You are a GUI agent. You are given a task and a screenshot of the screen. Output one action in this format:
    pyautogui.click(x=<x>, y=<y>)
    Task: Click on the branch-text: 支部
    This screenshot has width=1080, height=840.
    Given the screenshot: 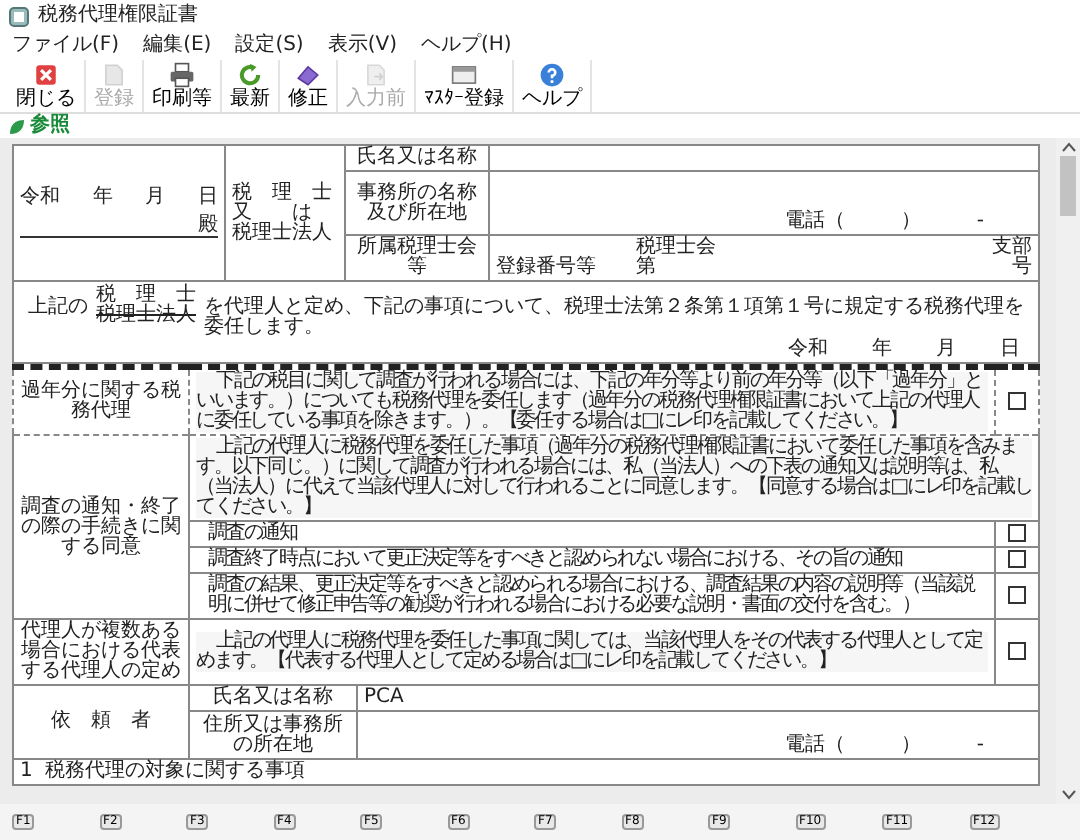 What is the action you would take?
    pyautogui.click(x=1011, y=248)
    